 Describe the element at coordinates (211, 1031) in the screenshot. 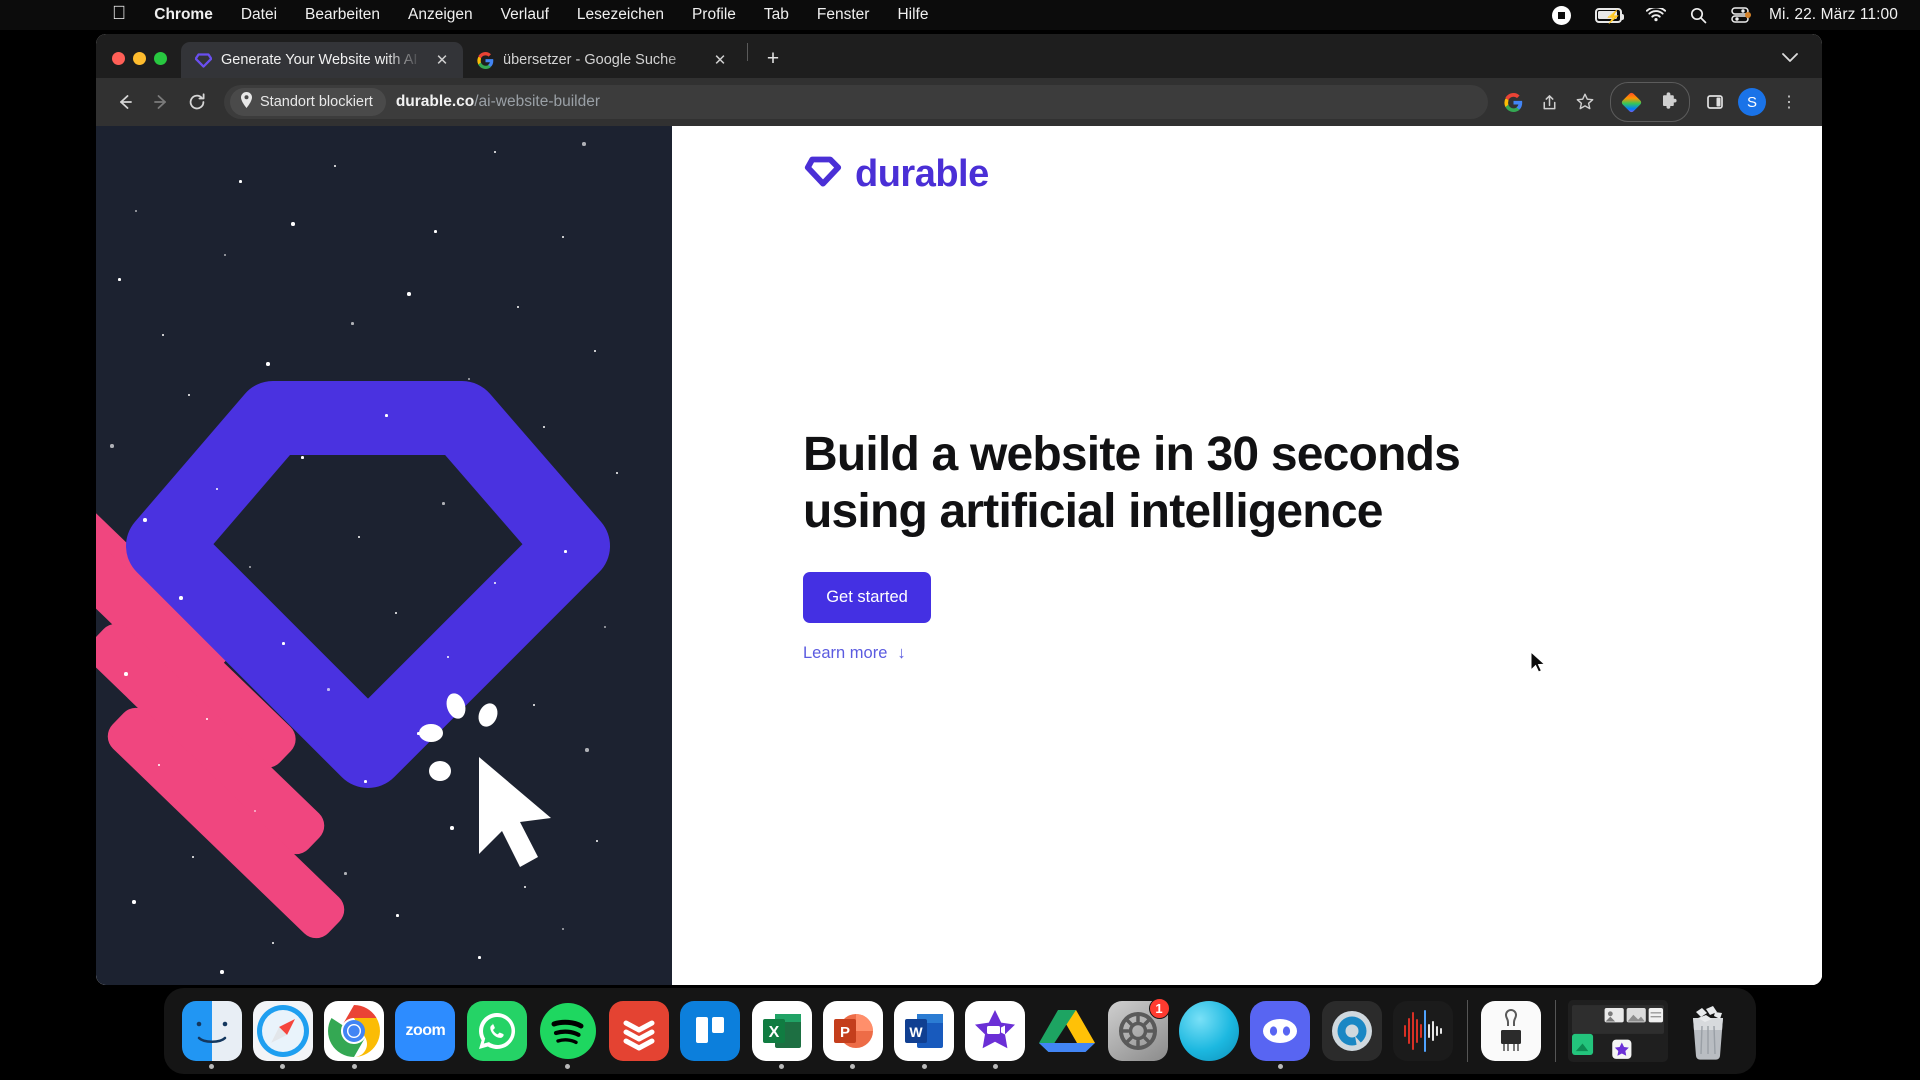

I see `dock-item-finder` at that location.